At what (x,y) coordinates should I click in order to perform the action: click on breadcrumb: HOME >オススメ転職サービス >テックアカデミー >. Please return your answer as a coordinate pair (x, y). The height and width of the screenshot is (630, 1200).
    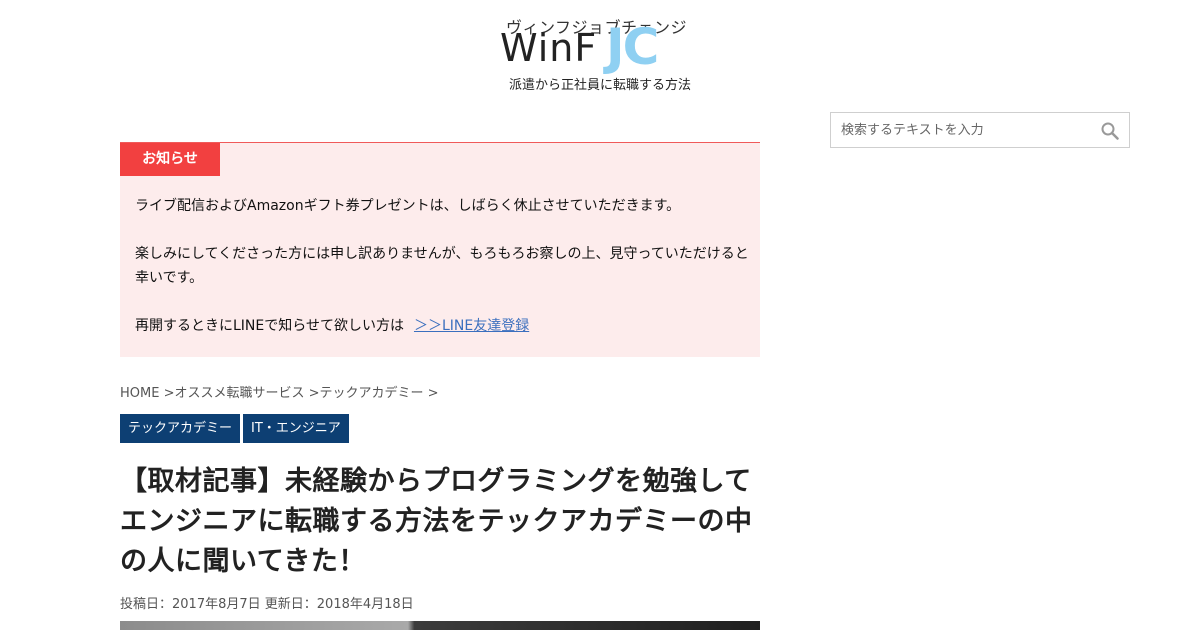
    Looking at the image, I should click on (279, 391).